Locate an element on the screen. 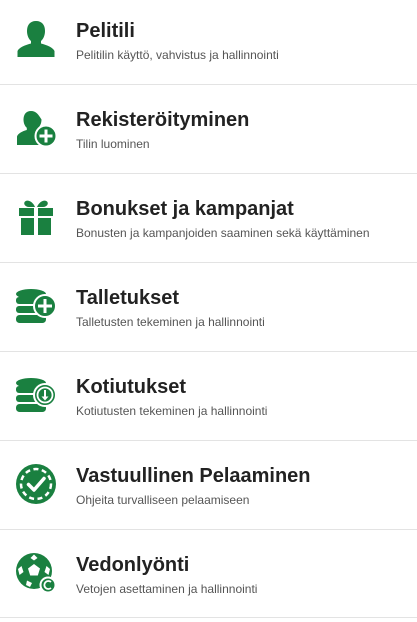  item-title: Kotiutukset is located at coordinates (131, 387).